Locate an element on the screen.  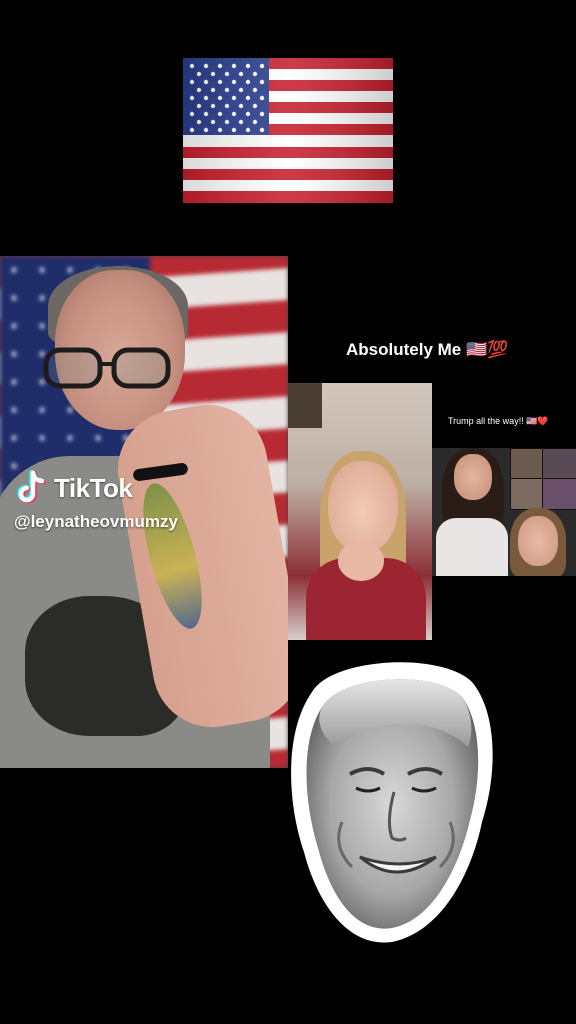
us-flag-sticker is located at coordinates (288, 130).